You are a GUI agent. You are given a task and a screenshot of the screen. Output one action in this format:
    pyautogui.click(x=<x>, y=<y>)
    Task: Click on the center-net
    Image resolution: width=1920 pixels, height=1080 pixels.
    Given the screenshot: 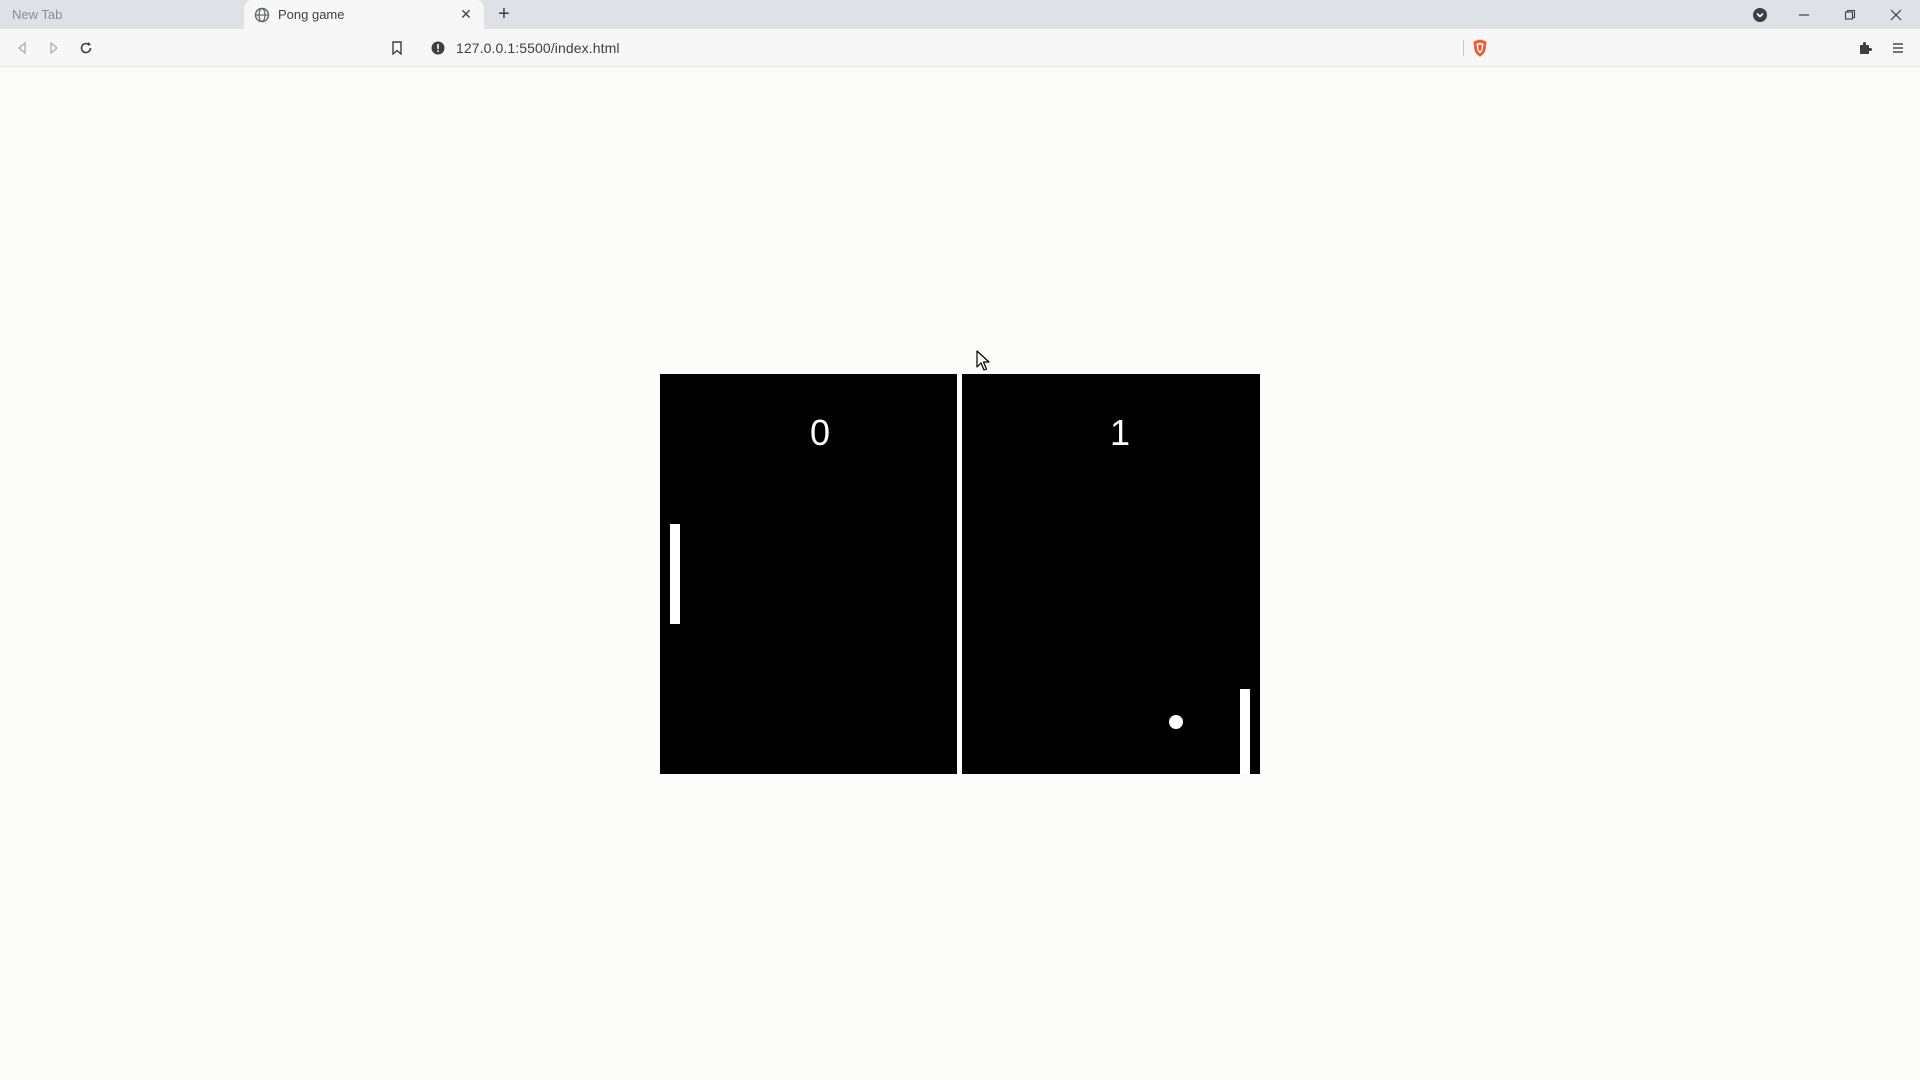 What is the action you would take?
    pyautogui.click(x=959, y=574)
    